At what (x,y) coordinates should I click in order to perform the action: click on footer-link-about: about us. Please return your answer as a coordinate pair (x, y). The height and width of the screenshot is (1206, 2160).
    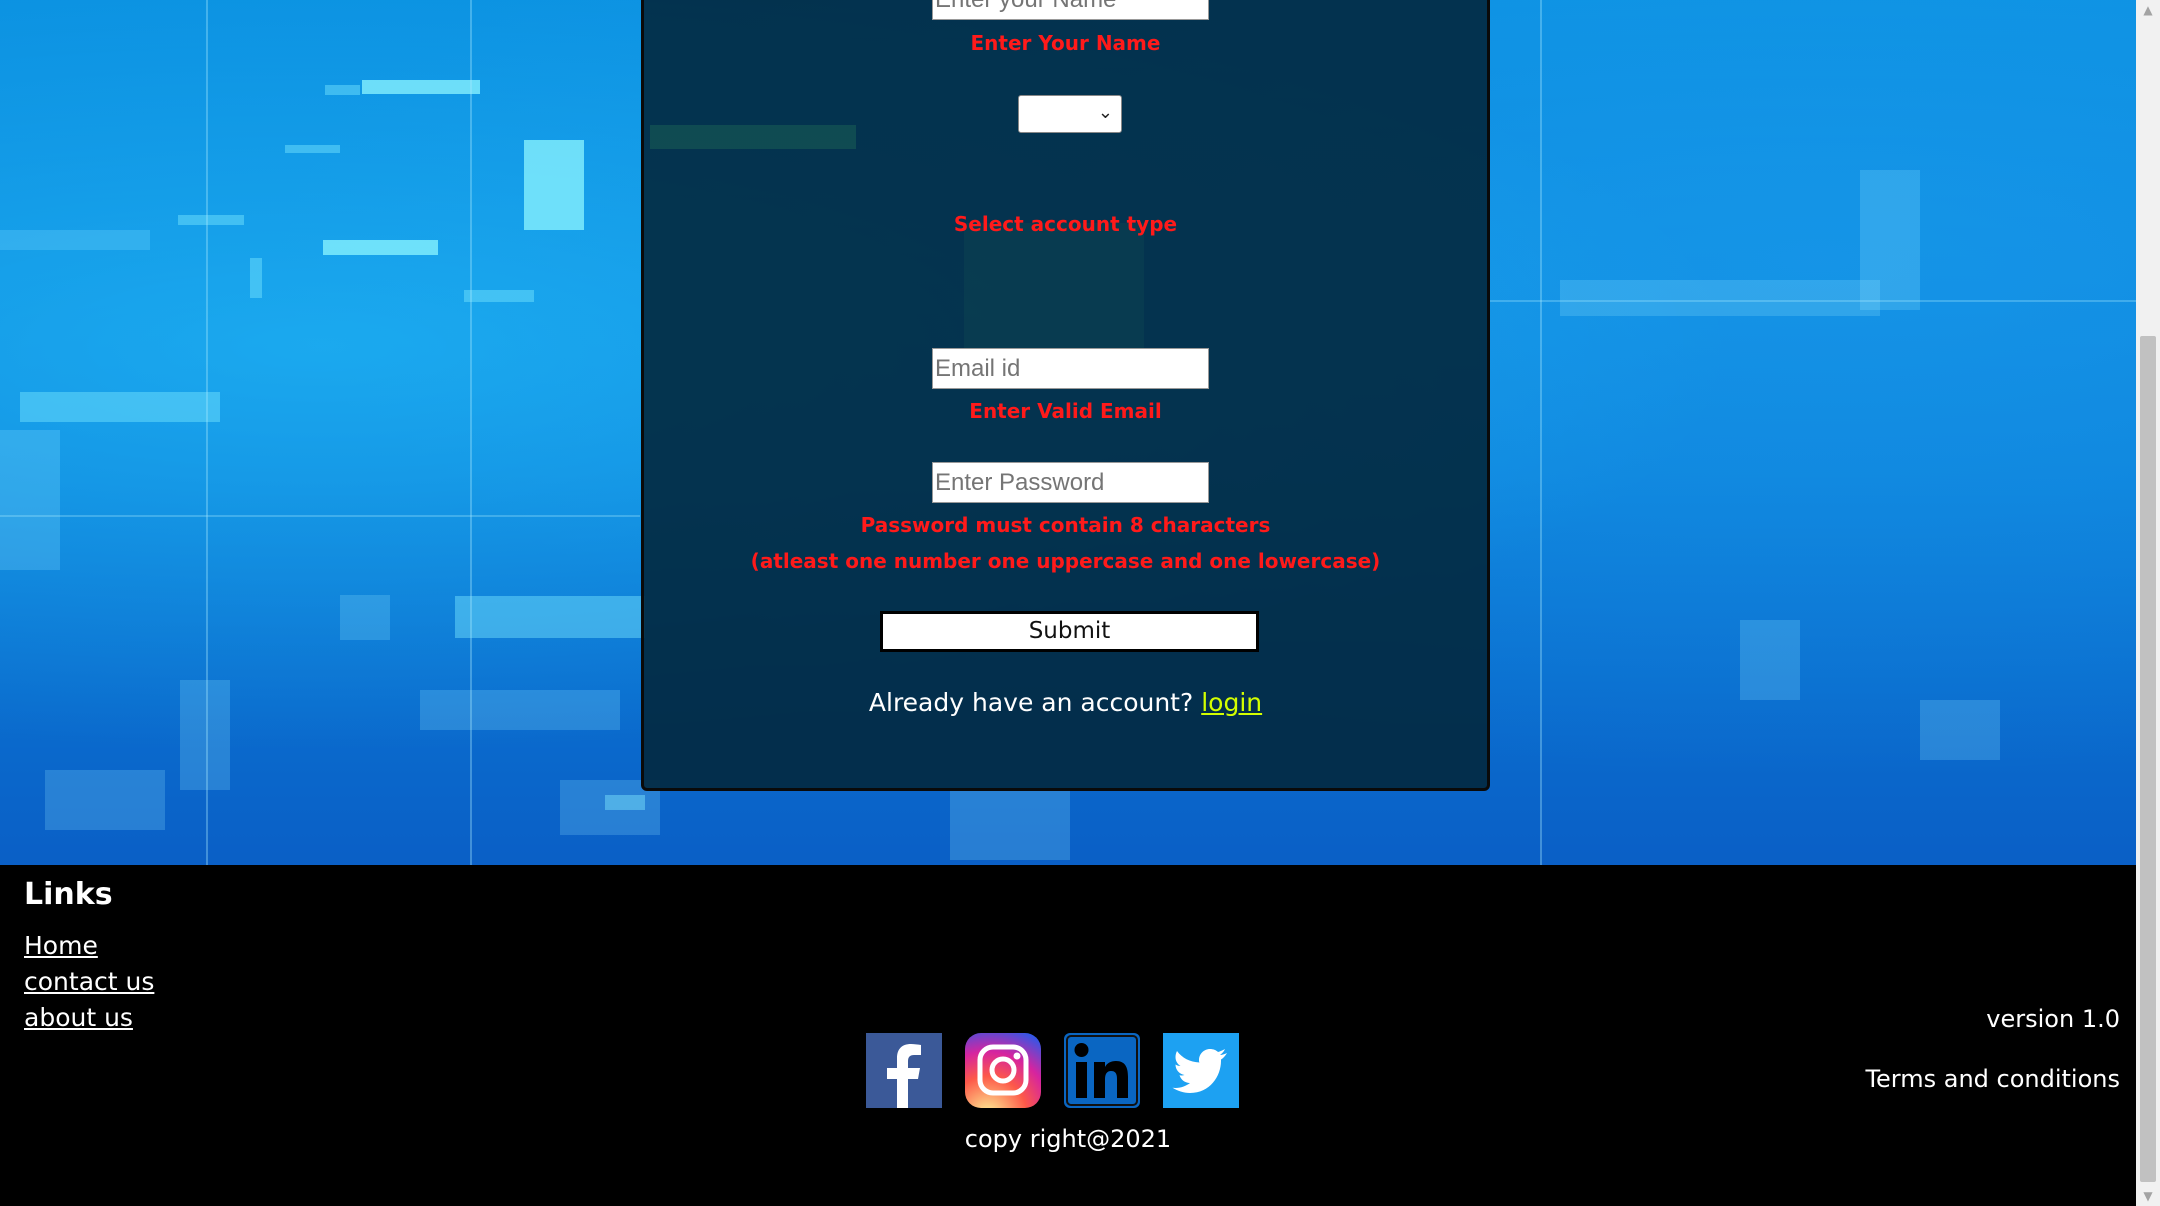
    Looking at the image, I should click on (78, 1017).